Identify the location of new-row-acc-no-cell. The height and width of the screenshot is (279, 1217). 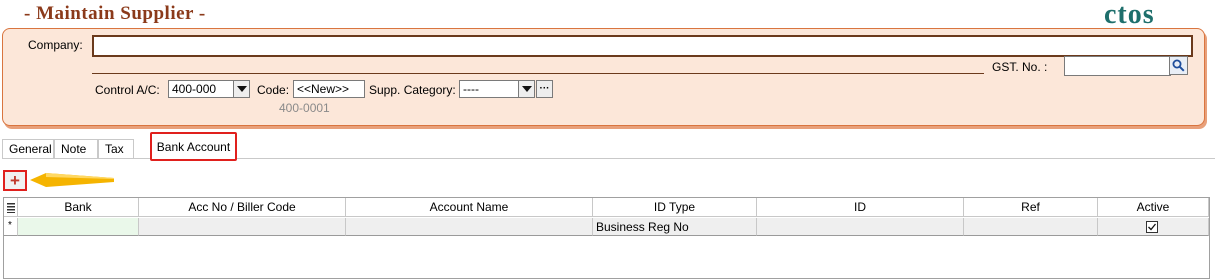
(242, 227).